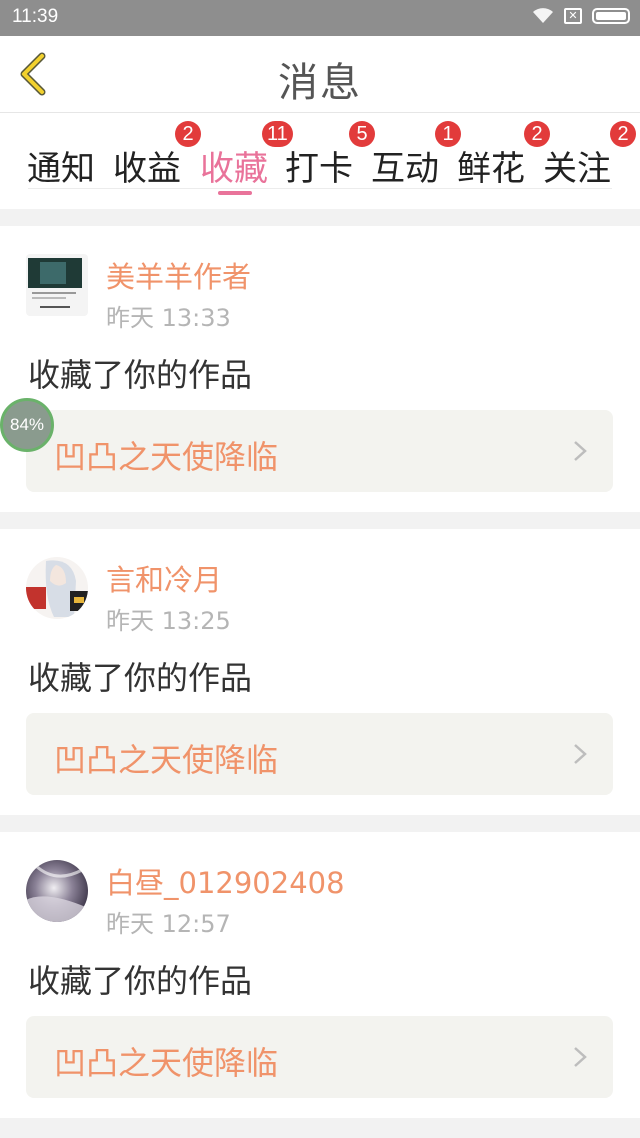 The height and width of the screenshot is (1138, 640). What do you see at coordinates (168, 318) in the screenshot?
I see `message-time: 昨天 13:33` at bounding box center [168, 318].